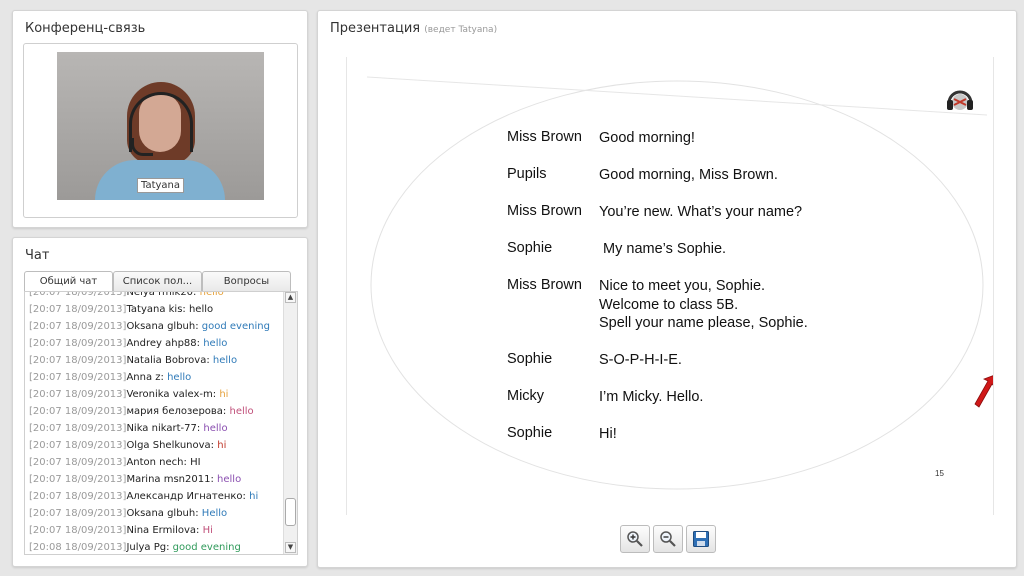 This screenshot has height=576, width=1024. I want to click on dialog-line: My name’s Sophie., so click(663, 249).